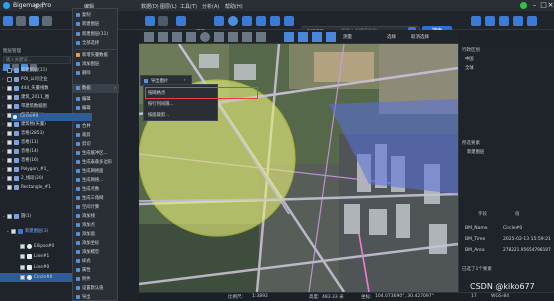 This screenshot has height=301, width=554. I want to click on fullscreen-icon, so click(476, 21).